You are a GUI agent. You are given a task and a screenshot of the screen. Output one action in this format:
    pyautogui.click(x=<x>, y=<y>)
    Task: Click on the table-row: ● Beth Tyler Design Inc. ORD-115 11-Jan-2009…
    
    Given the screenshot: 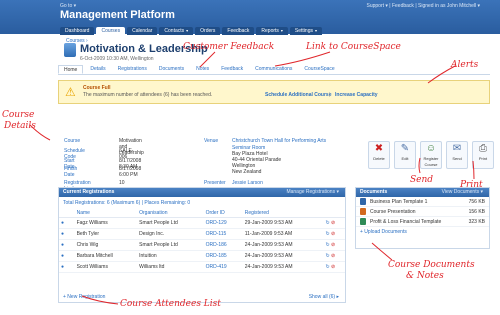 What is the action you would take?
    pyautogui.click(x=202, y=234)
    